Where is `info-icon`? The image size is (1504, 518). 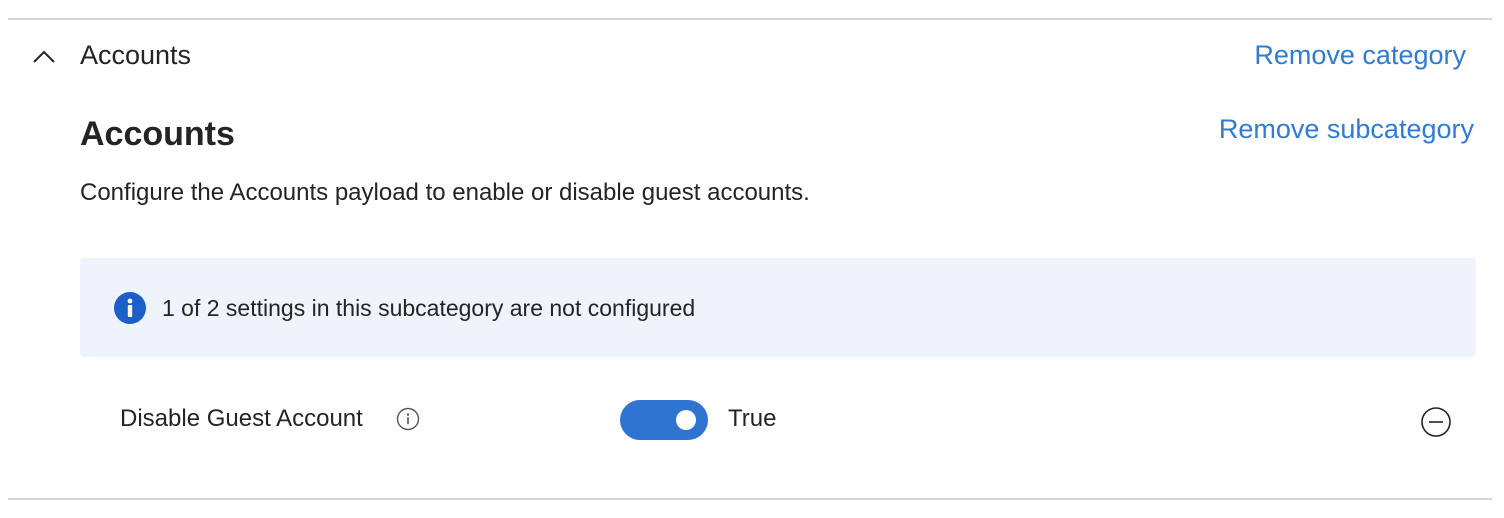 info-icon is located at coordinates (130, 308).